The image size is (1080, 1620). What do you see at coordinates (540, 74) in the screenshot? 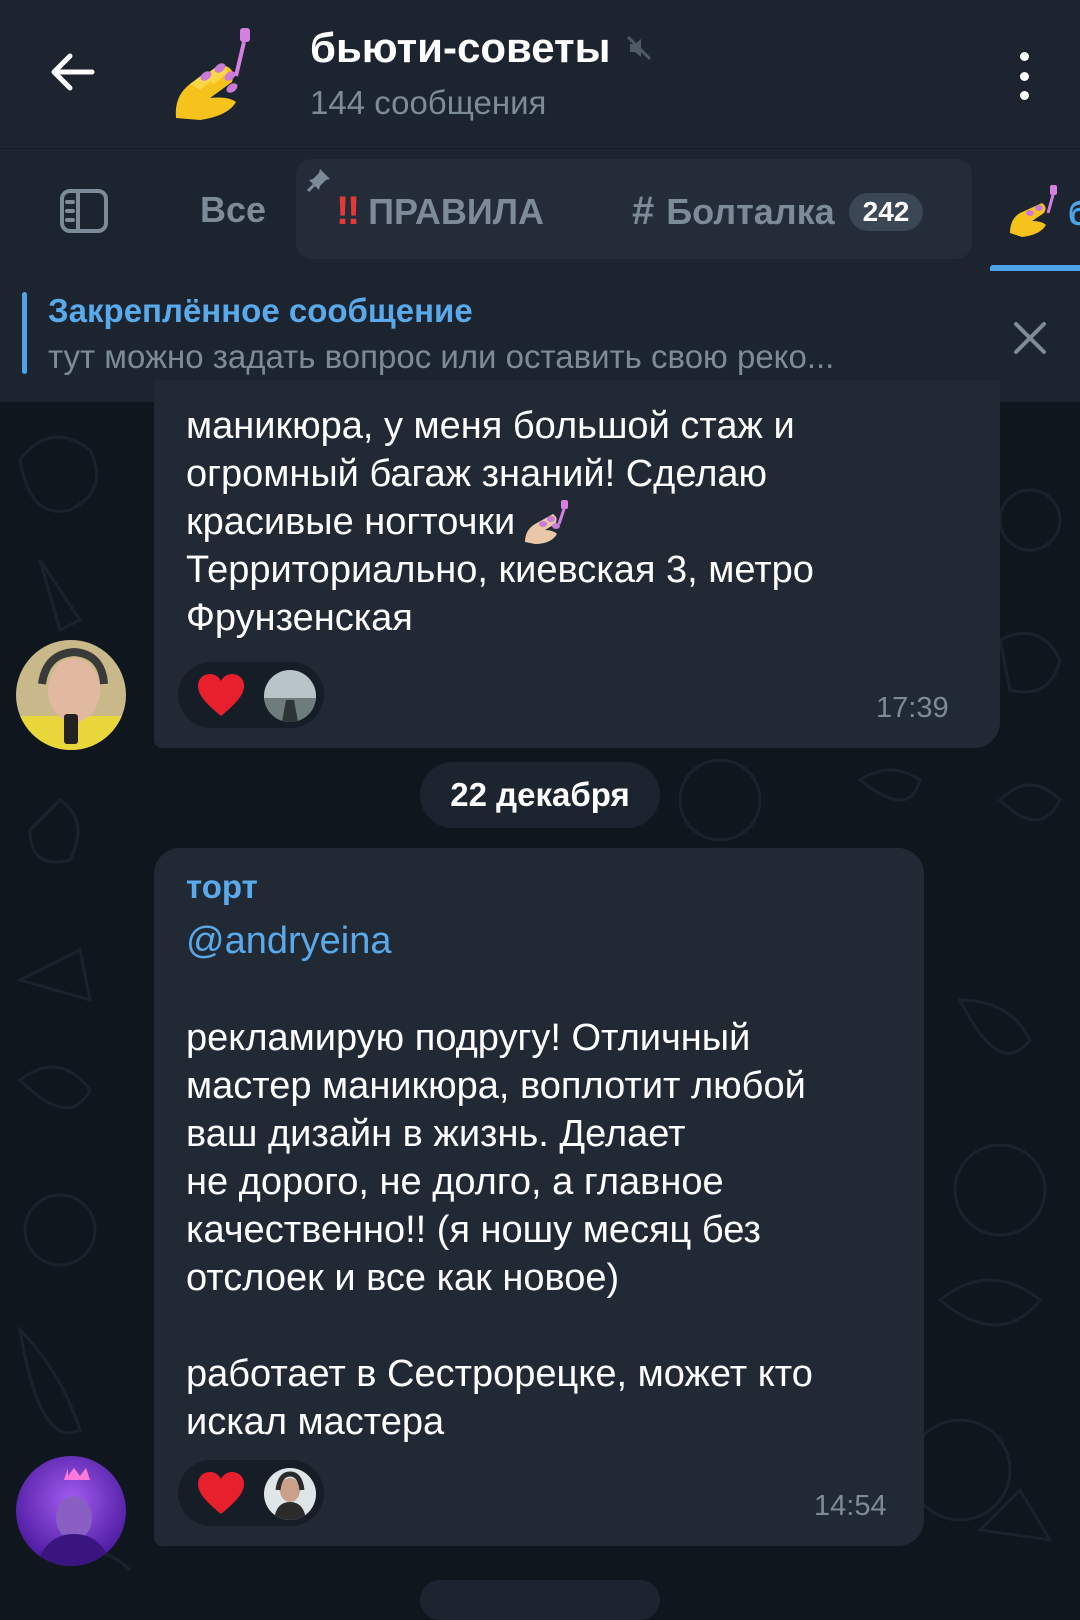
I see `chat-header: бьюти-советы 144 сообщения` at bounding box center [540, 74].